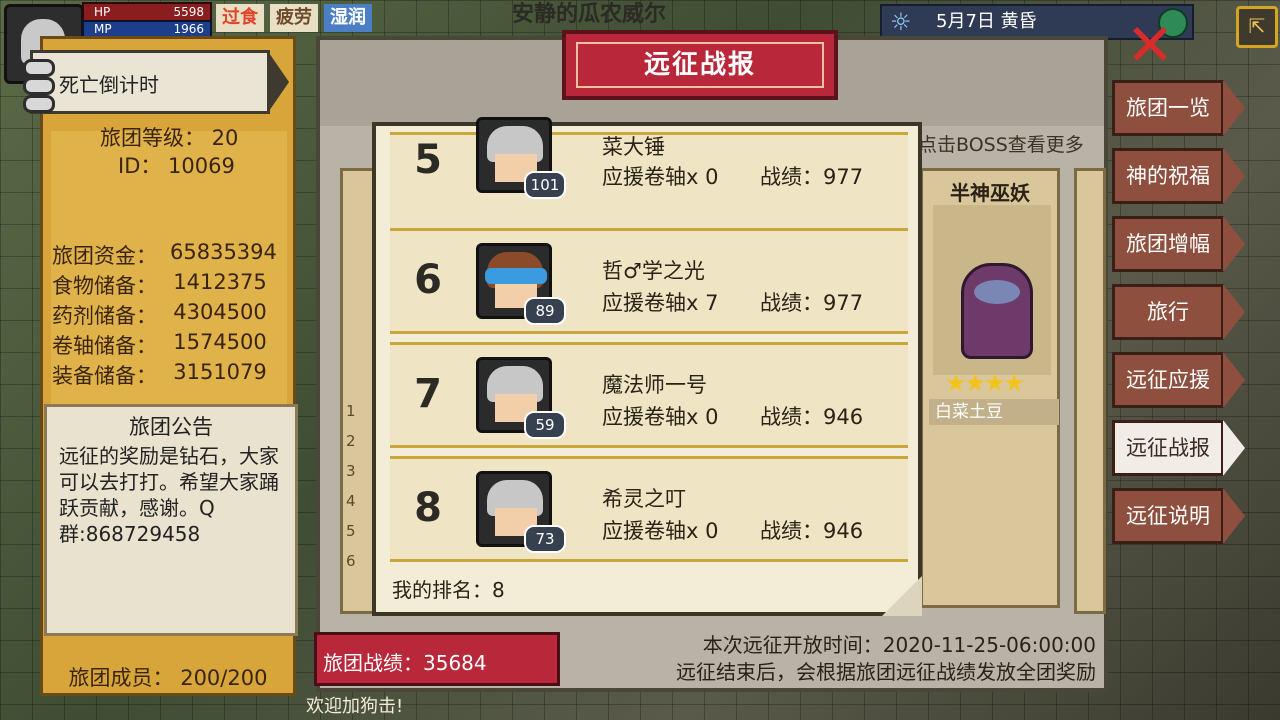  Describe the element at coordinates (294, 18) in the screenshot. I see `status-tired: 疲劳` at that location.